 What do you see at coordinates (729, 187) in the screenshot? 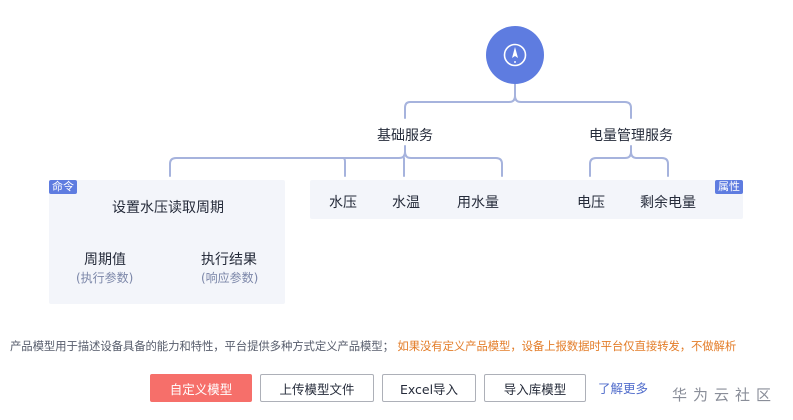
I see `properties-tag: 属性` at bounding box center [729, 187].